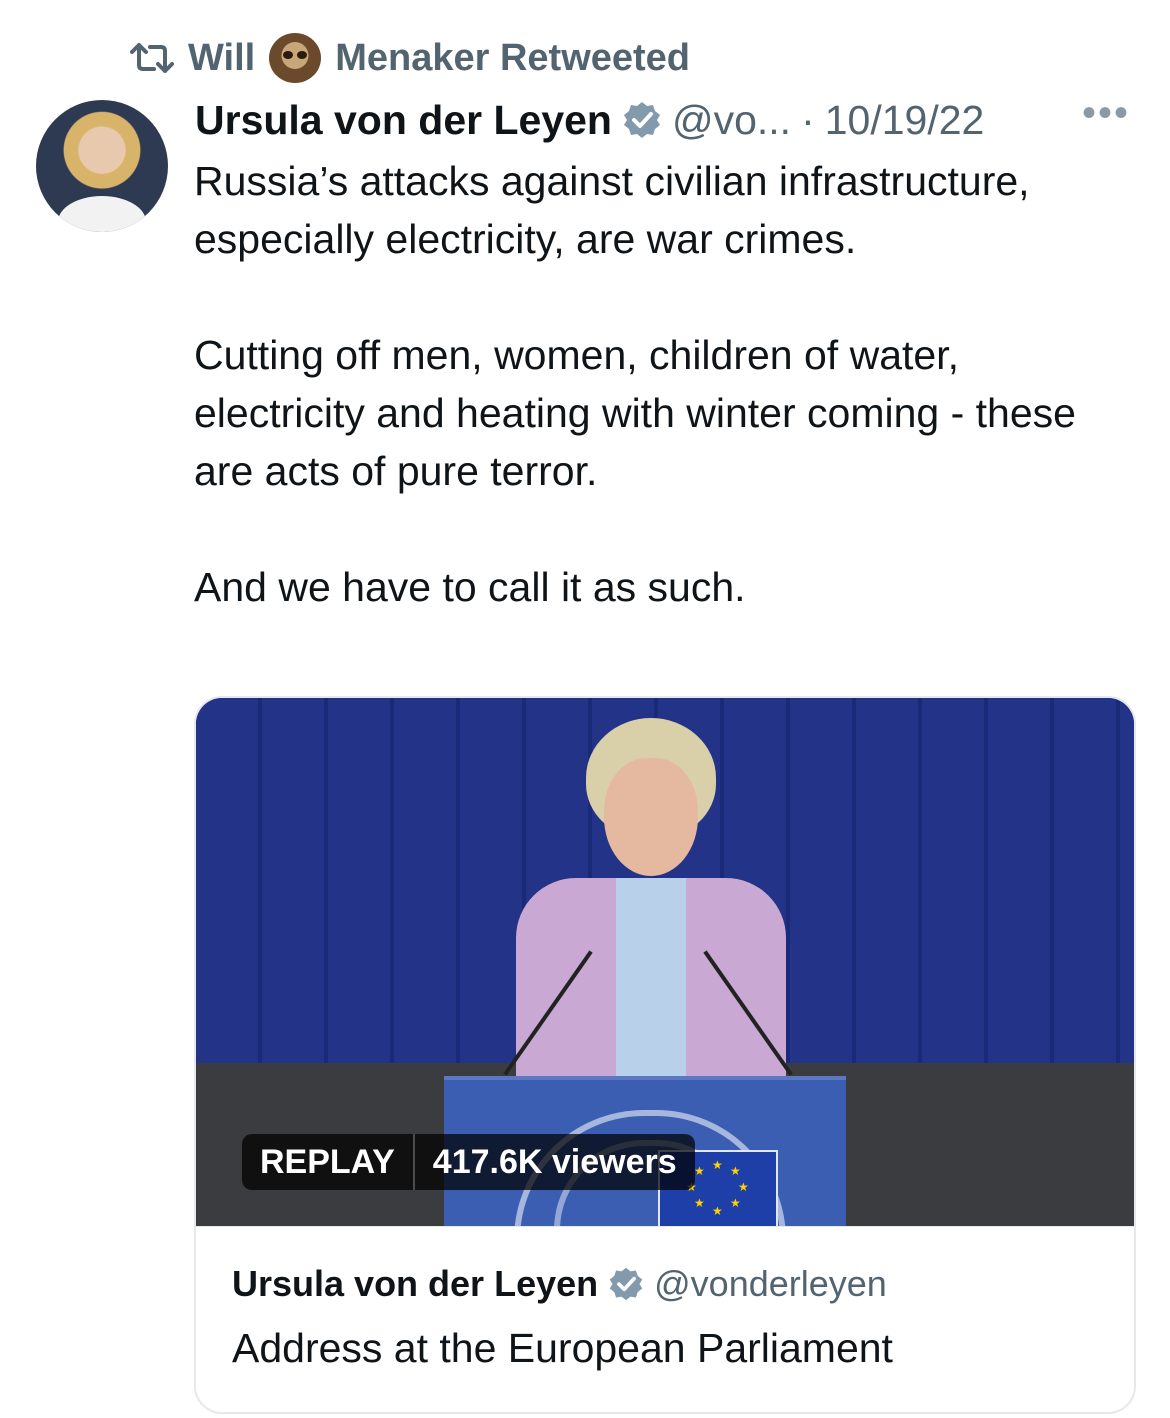  I want to click on card-title: Address at the European Parliament, so click(562, 1348).